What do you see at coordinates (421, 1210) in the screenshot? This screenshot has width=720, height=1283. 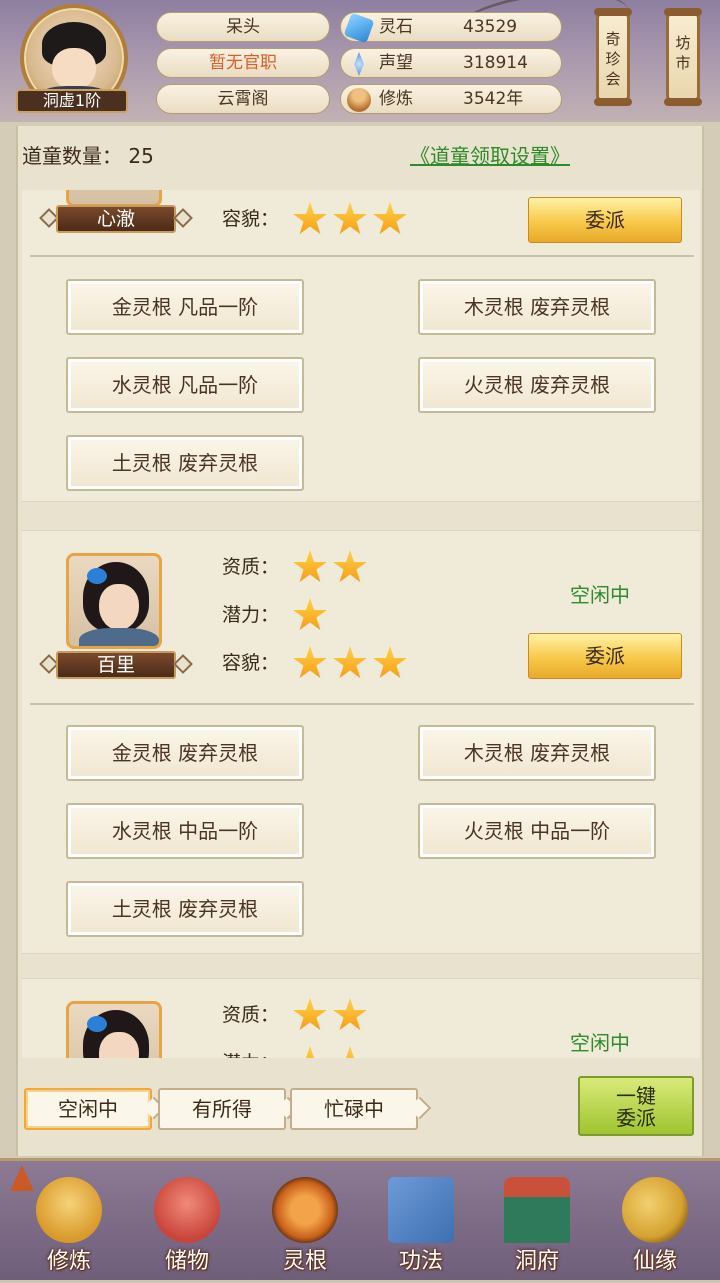 I see `technique-book-icon` at bounding box center [421, 1210].